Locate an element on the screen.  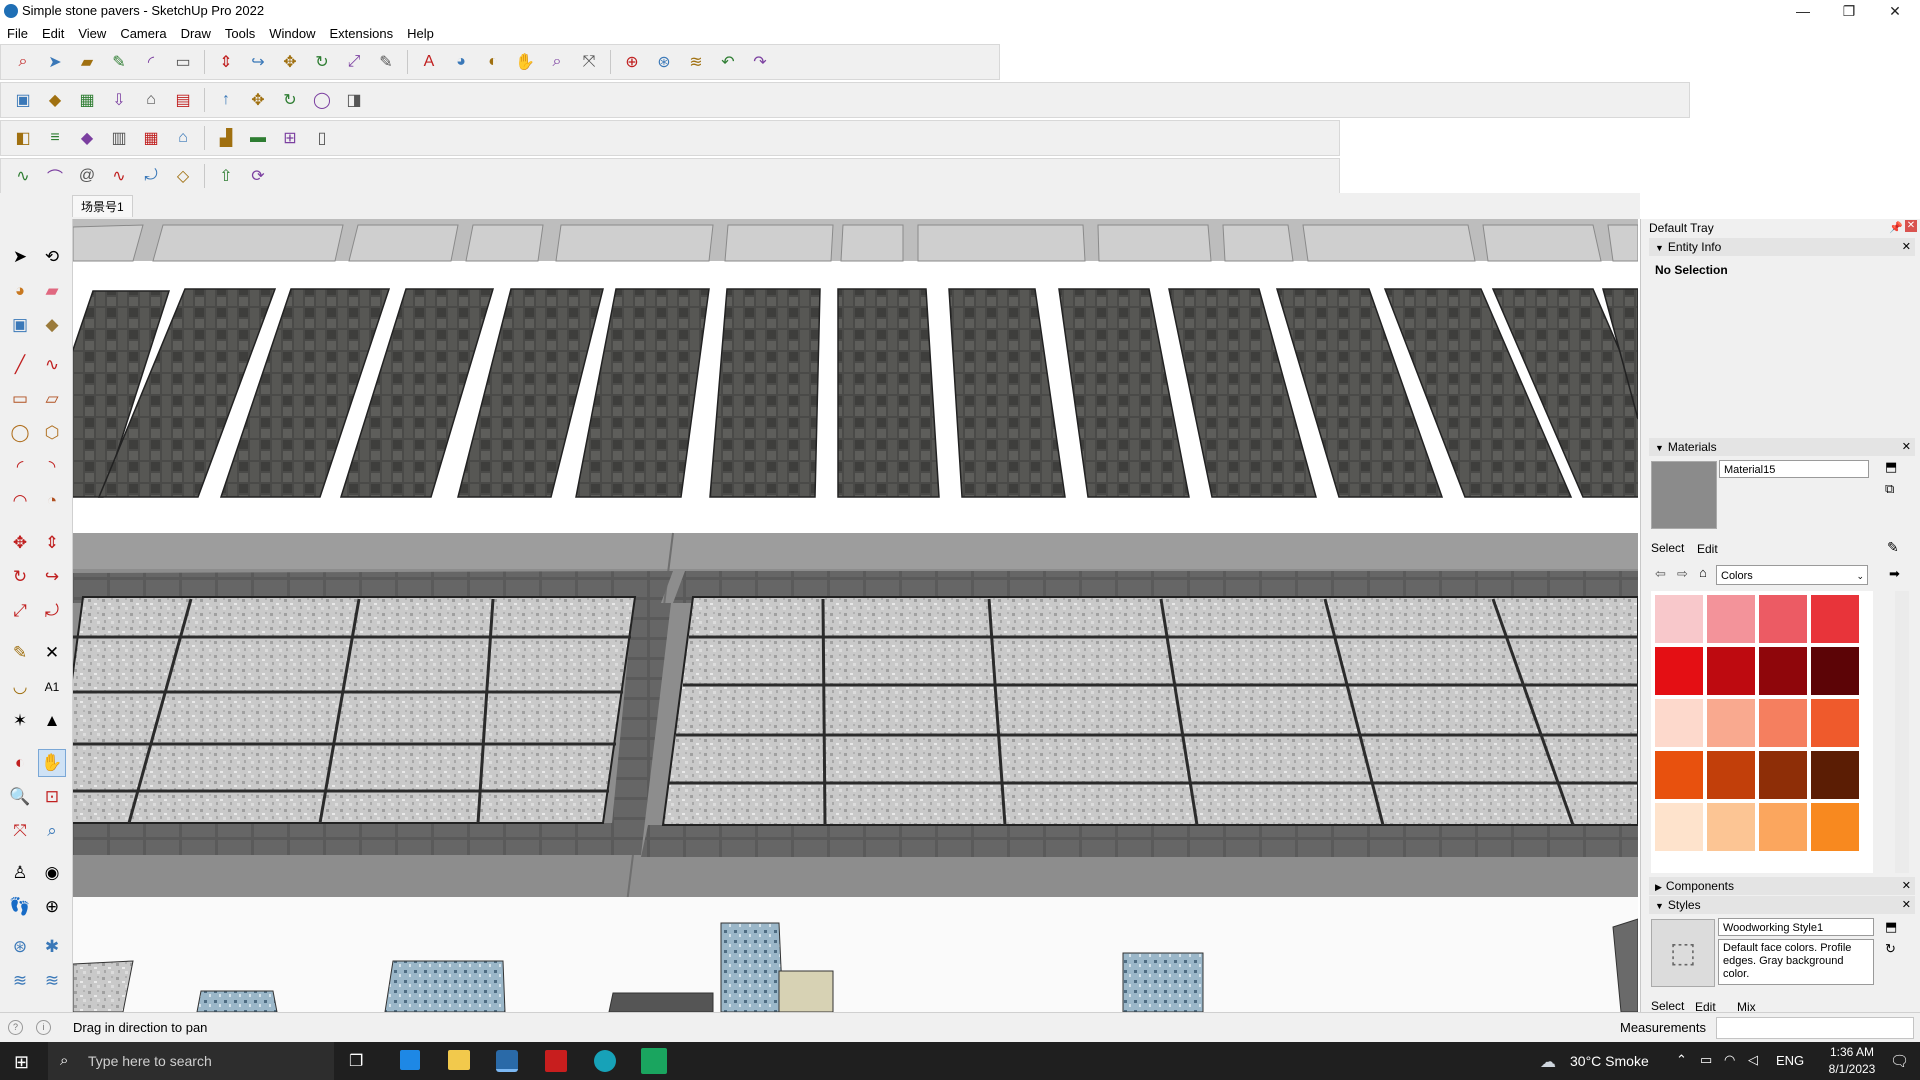
rotated-rectangle-icon: ▱ is located at coordinates (52, 399).